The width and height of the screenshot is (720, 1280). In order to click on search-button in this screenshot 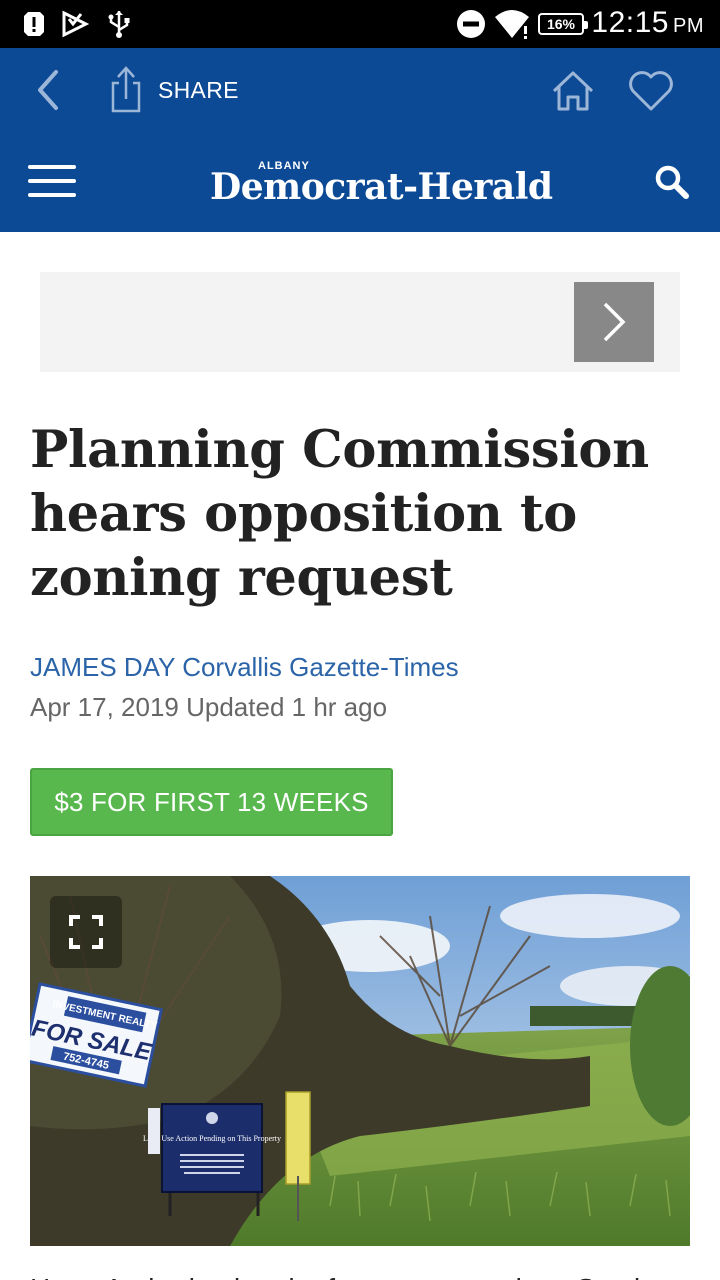, I will do `click(672, 182)`.